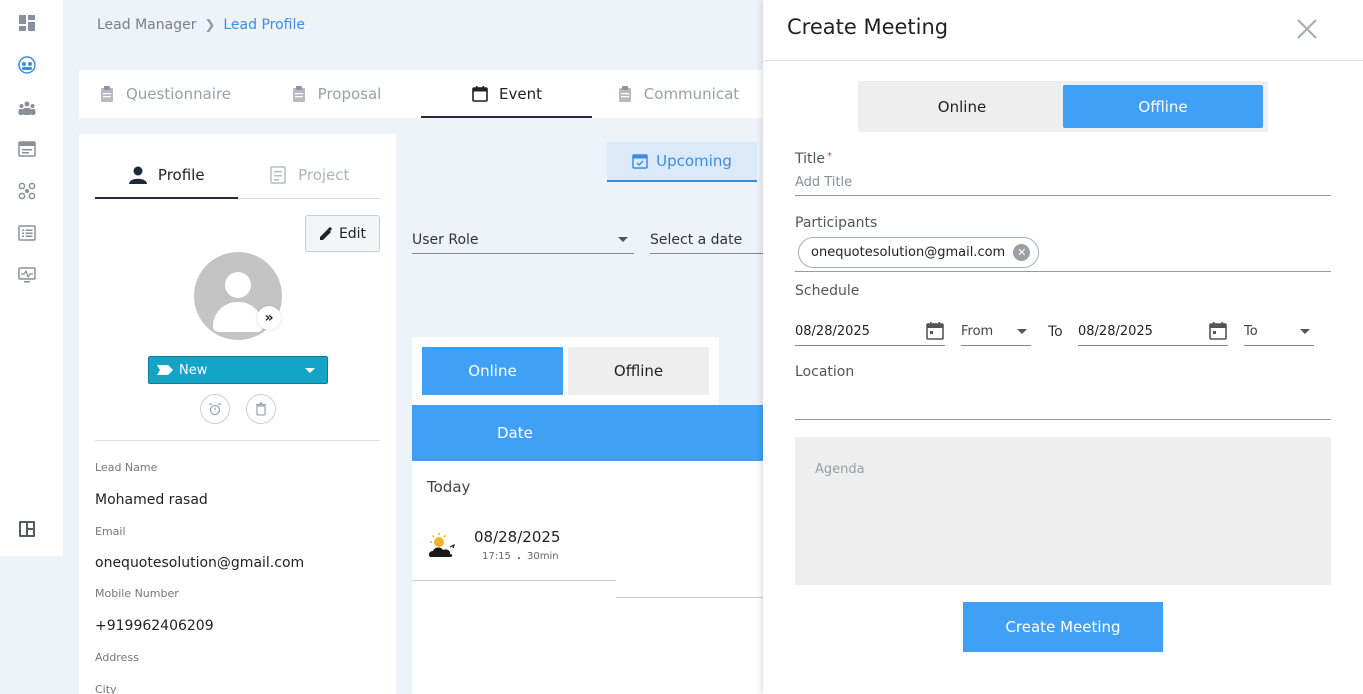  I want to click on tab-upcoming: Upcoming, so click(682, 162).